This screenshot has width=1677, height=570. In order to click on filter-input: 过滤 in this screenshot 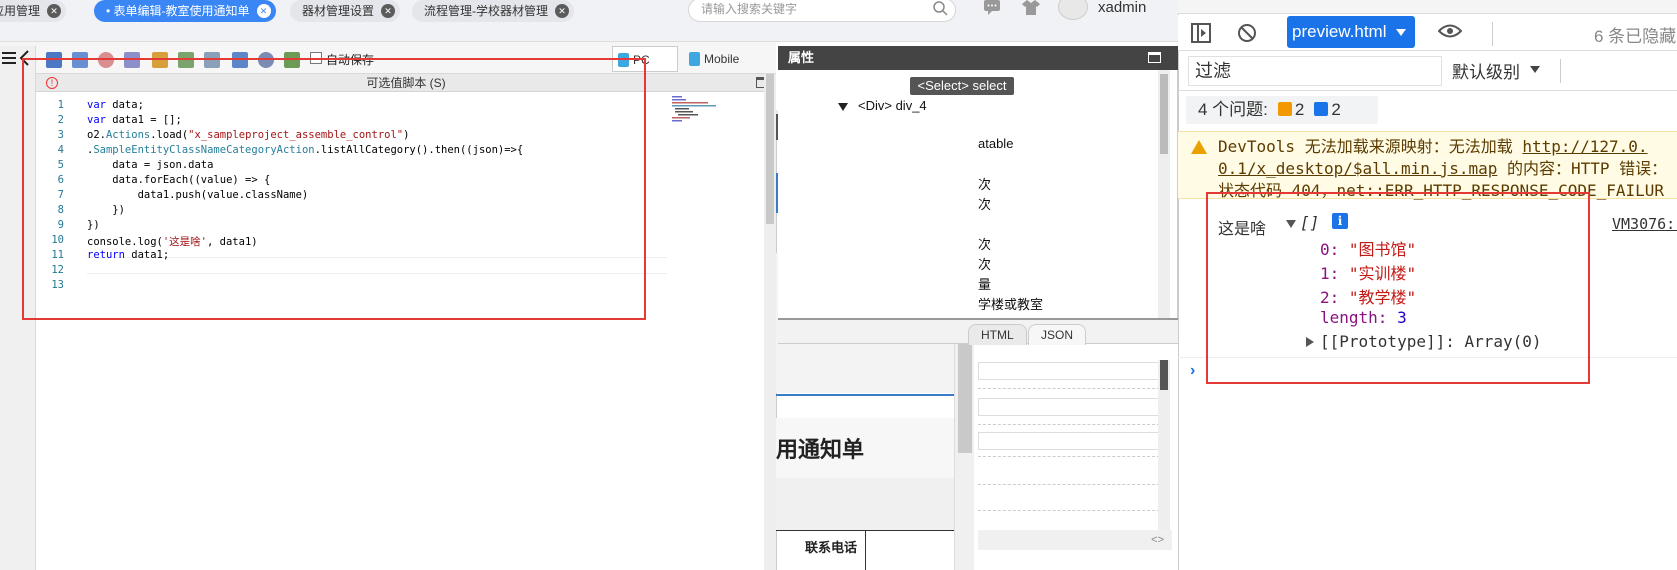, I will do `click(1315, 71)`.